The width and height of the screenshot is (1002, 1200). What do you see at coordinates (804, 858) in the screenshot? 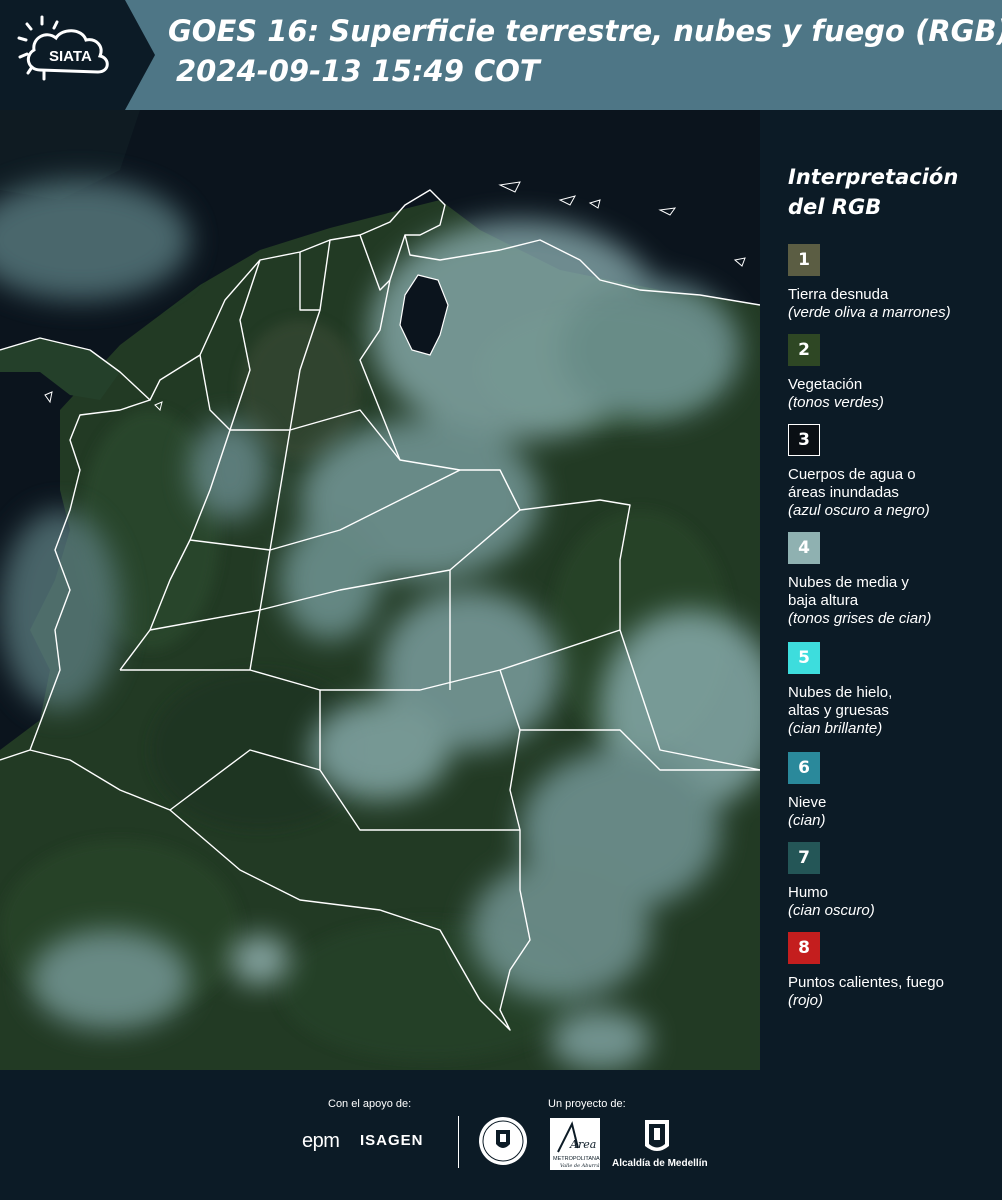
I see `legend-swatch: 7` at bounding box center [804, 858].